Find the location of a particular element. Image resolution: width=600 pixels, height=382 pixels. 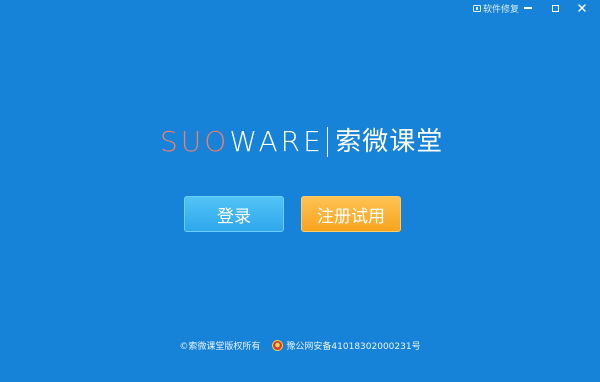

logo-divider is located at coordinates (327, 142).